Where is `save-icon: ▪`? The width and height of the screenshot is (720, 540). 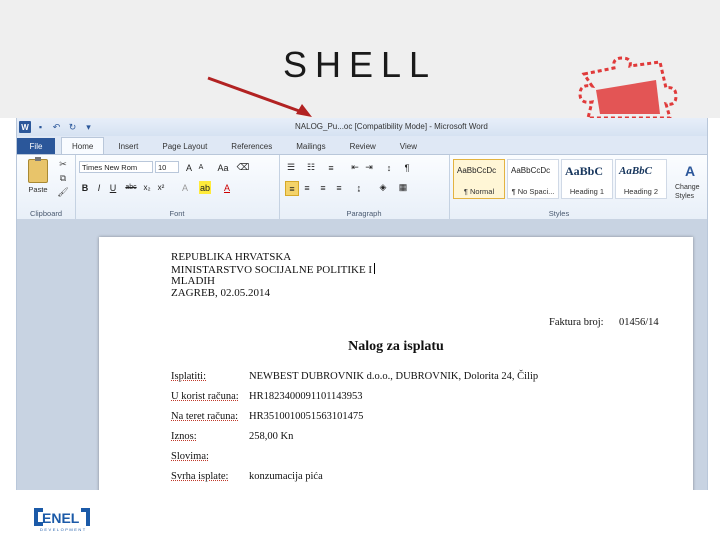 save-icon: ▪ is located at coordinates (40, 127).